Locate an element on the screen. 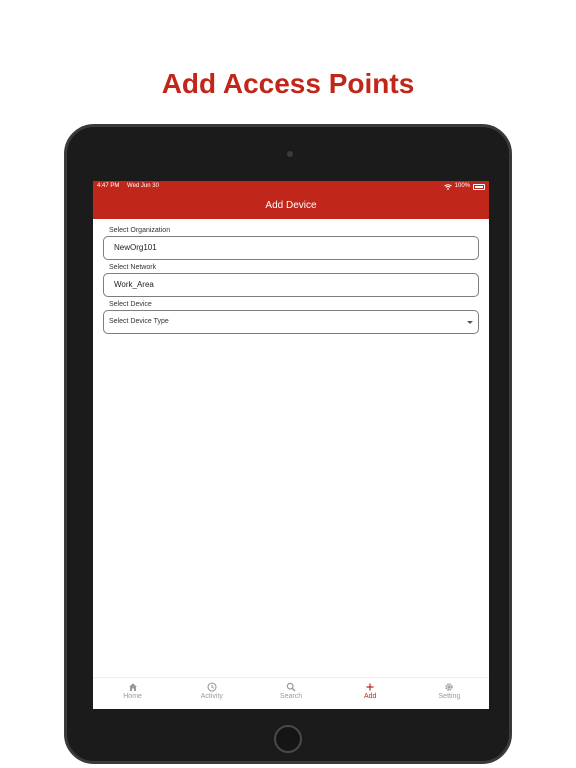 The height and width of the screenshot is (768, 576). wifi-icon is located at coordinates (447, 186).